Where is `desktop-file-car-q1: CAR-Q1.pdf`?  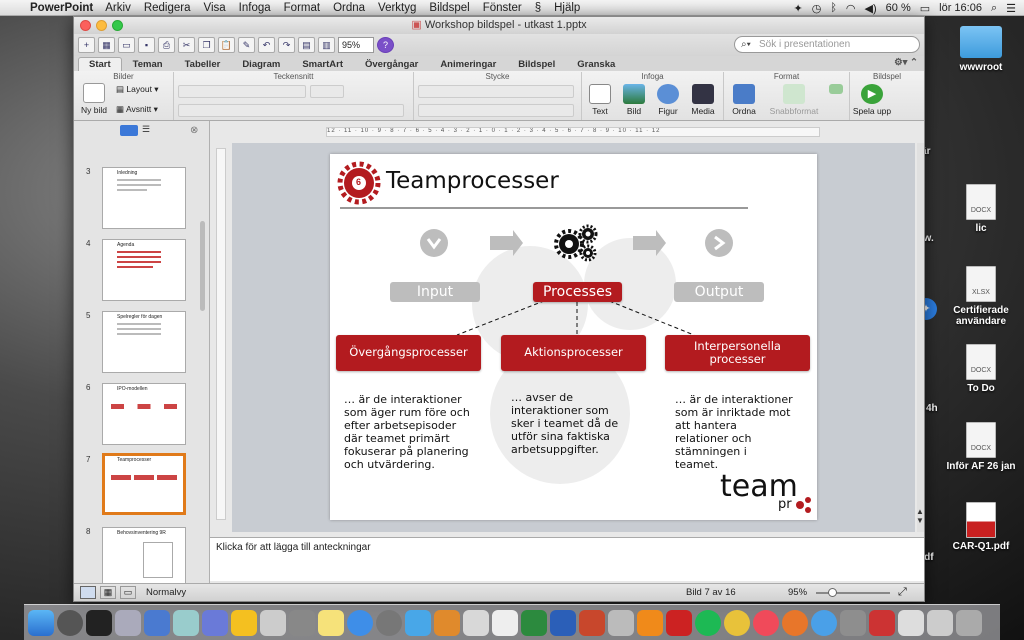
desktop-file-car-q1: CAR-Q1.pdf is located at coordinates (981, 527).